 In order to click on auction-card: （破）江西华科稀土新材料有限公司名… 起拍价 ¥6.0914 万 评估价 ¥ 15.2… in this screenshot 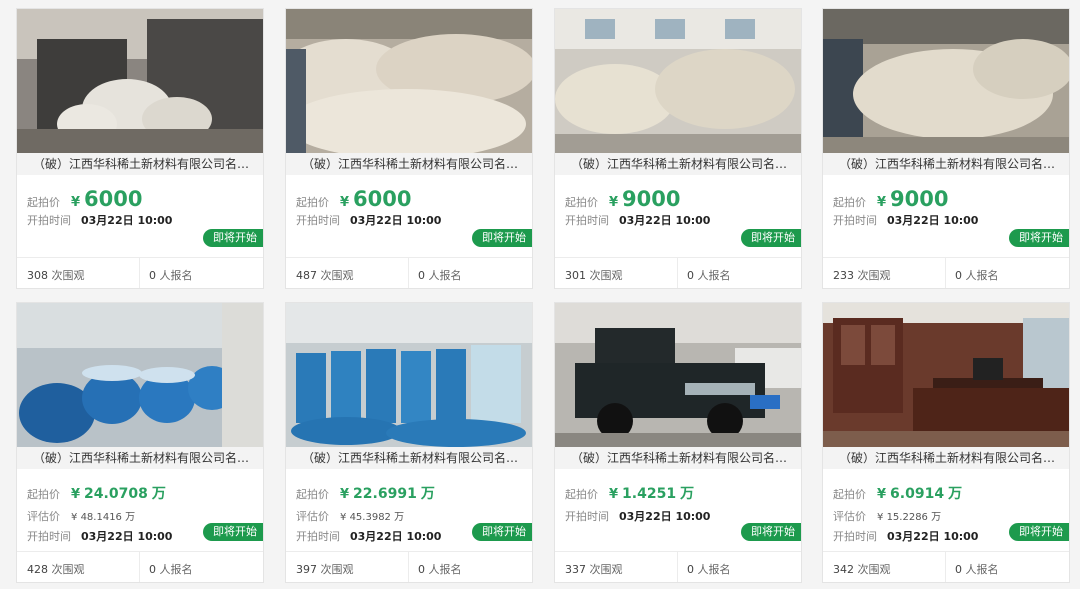, I will do `click(946, 442)`.